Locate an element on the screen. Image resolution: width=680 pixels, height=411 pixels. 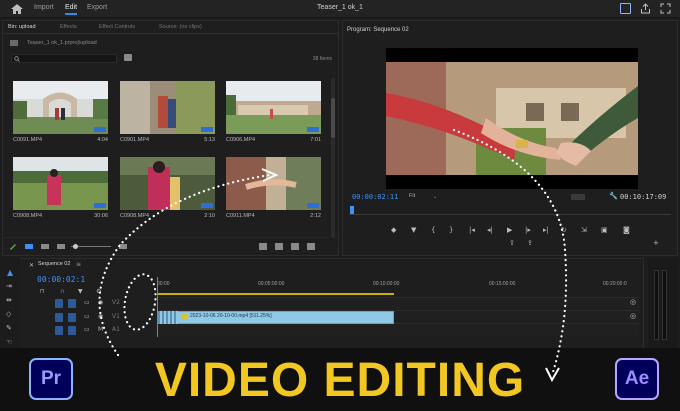
track-target-a1 is located at coordinates (59, 330).